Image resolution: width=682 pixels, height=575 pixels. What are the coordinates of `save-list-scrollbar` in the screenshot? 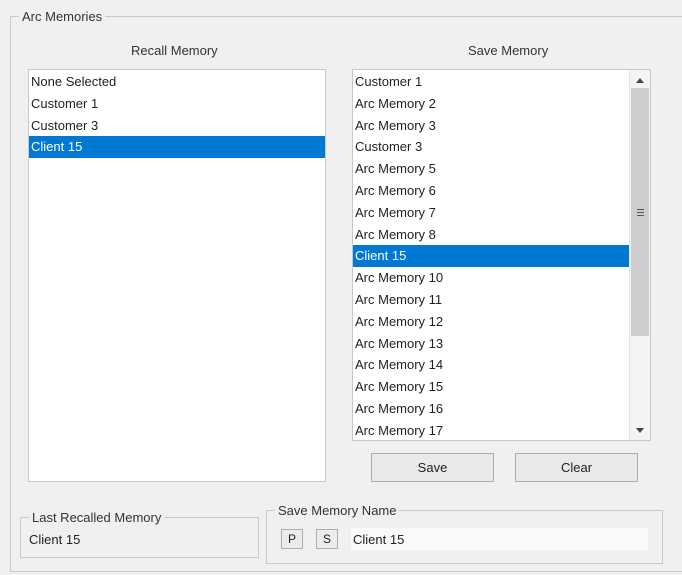 It's located at (639, 255).